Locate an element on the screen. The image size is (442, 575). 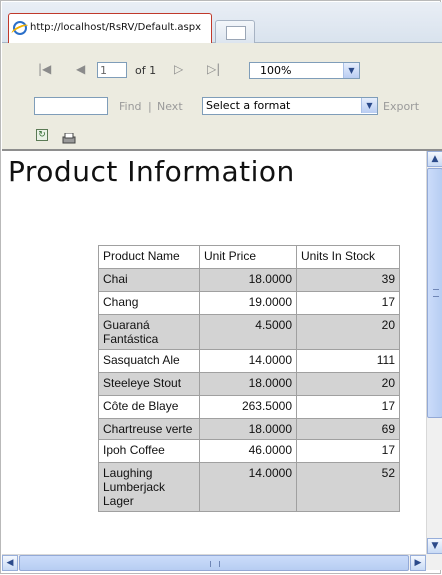
table-header-row: Product Name Unit Price Units In Stock is located at coordinates (249, 257).